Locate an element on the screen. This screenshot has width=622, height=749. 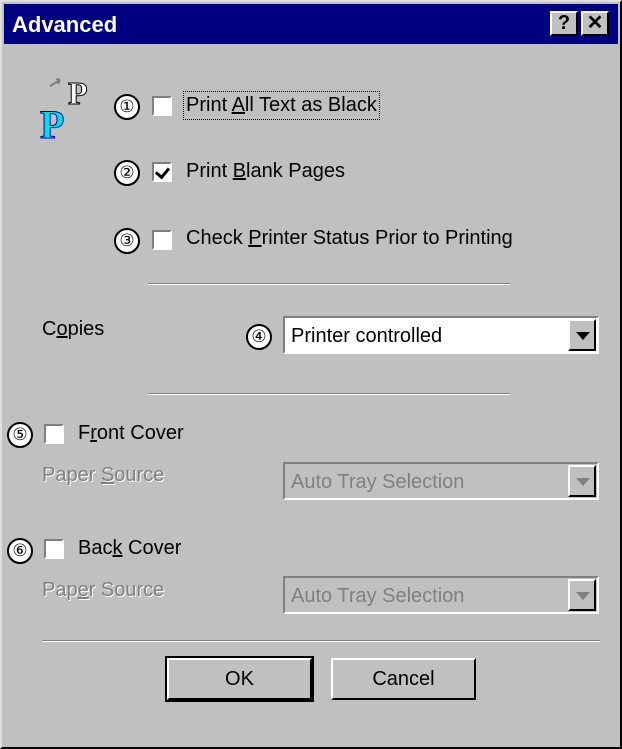
label-part: Bac is located at coordinates (95, 548).